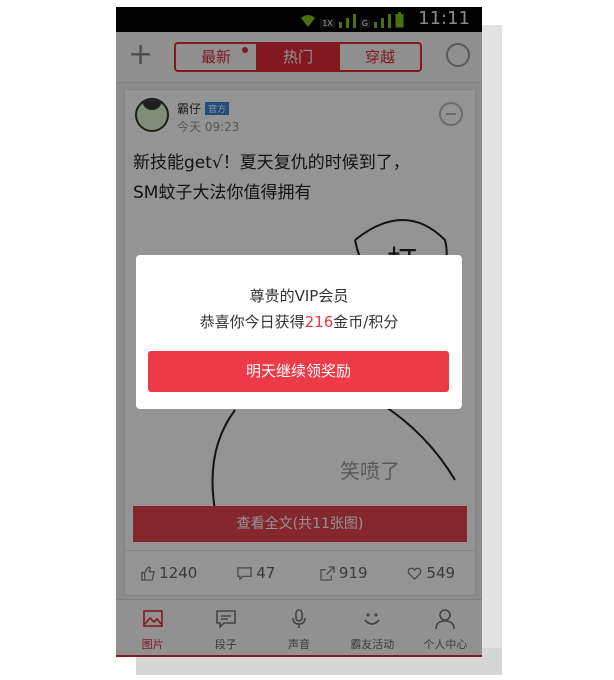 The image size is (614, 680). What do you see at coordinates (299, 296) in the screenshot?
I see `dialog-title: 尊贵的VIP会员` at bounding box center [299, 296].